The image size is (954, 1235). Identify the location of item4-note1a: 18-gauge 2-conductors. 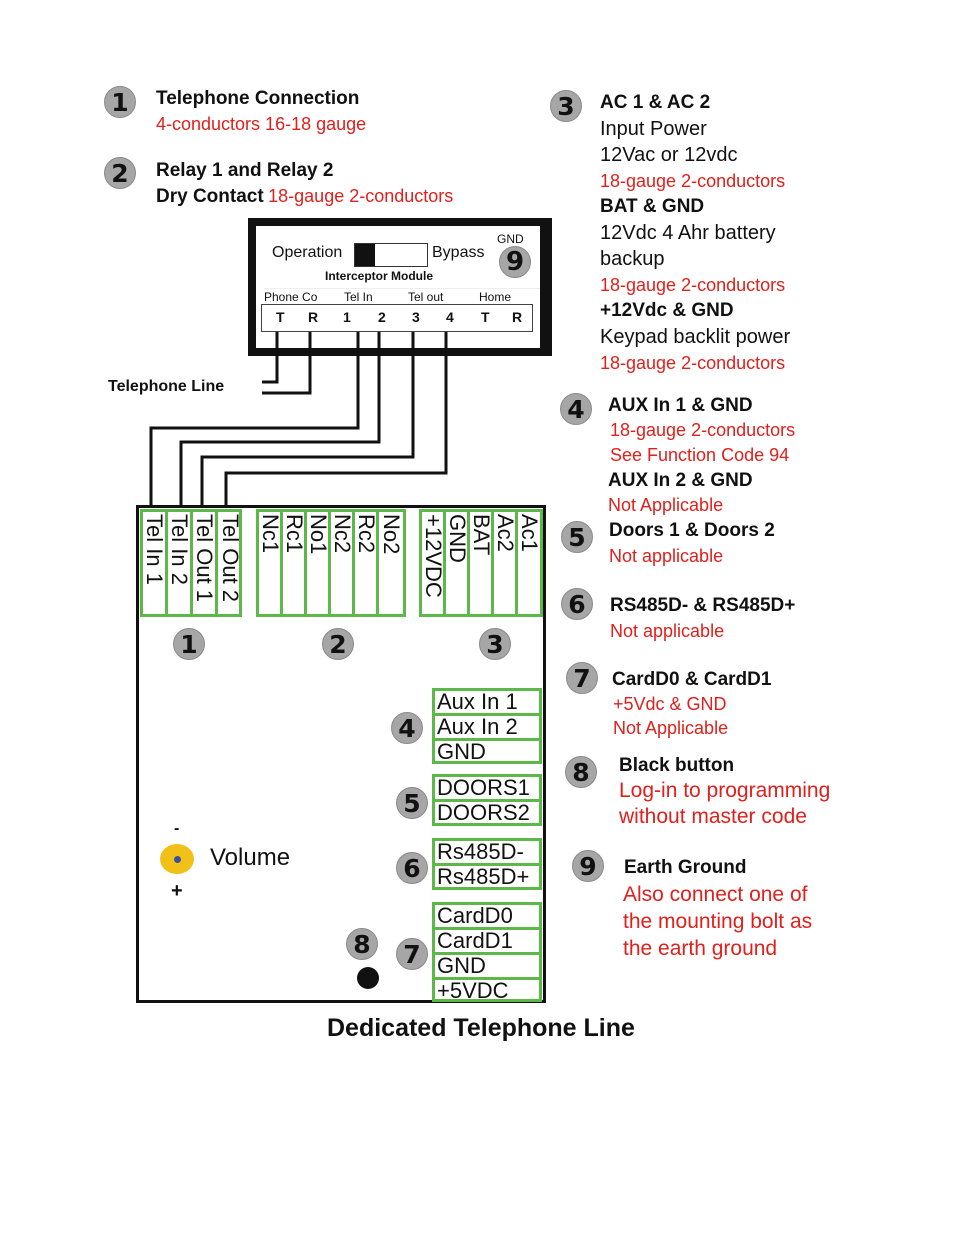
(703, 430).